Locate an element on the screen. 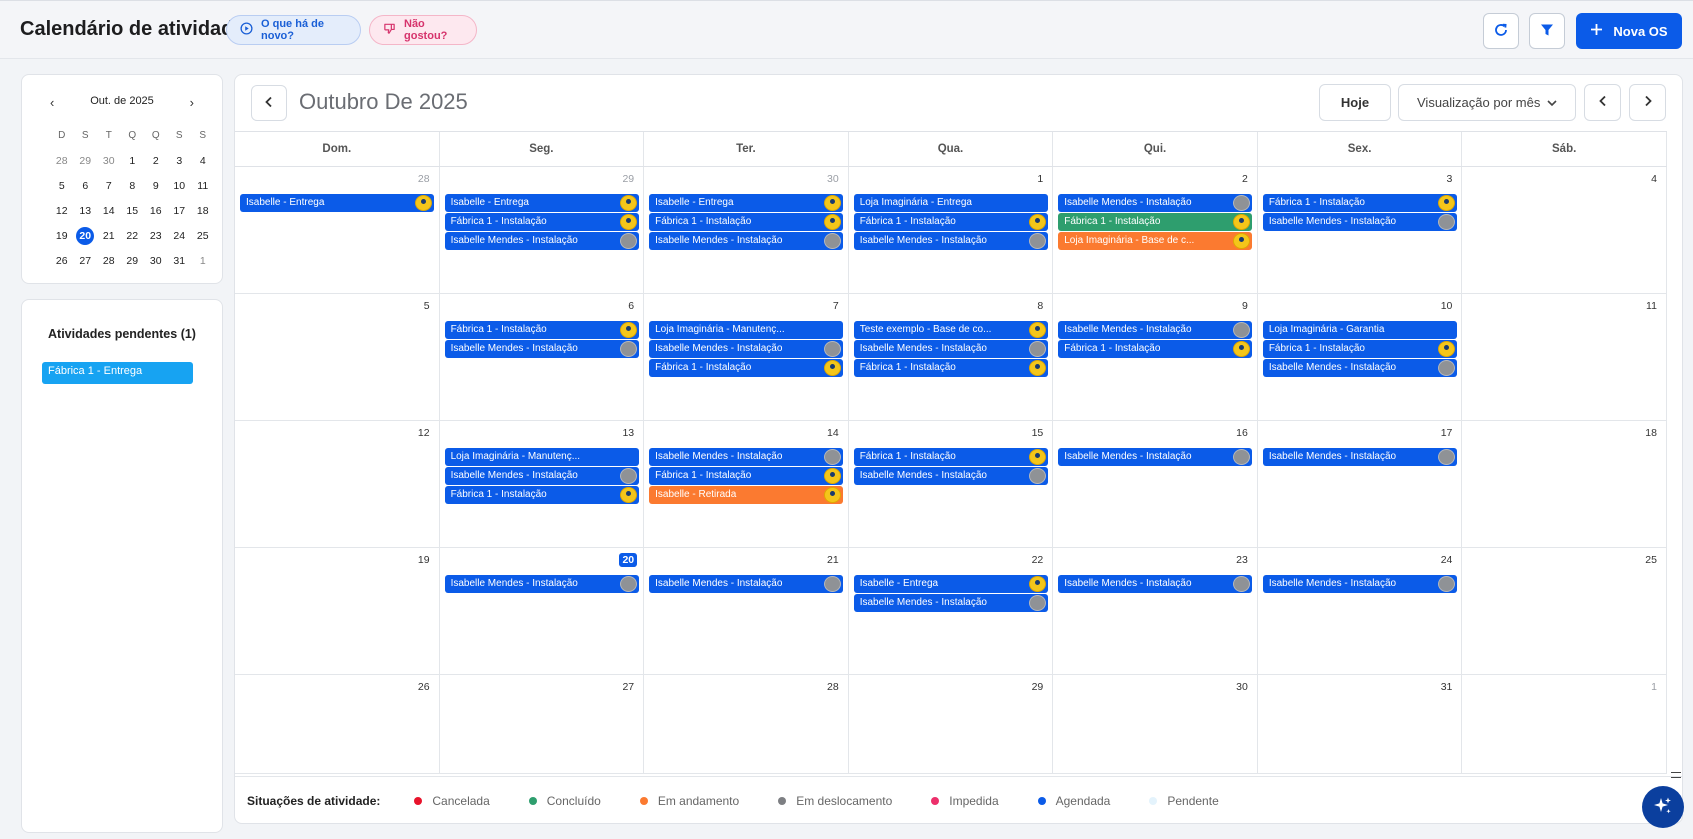 The image size is (1693, 839). mini-day-cell: 5 is located at coordinates (62, 185).